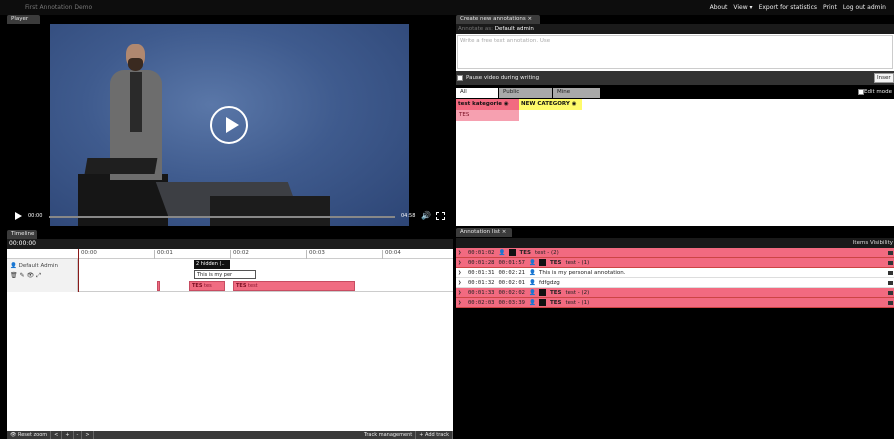 The height and width of the screenshot is (439, 894). Describe the element at coordinates (582, 272) in the screenshot. I see `annotation-text: This is my personal annotation.` at that location.